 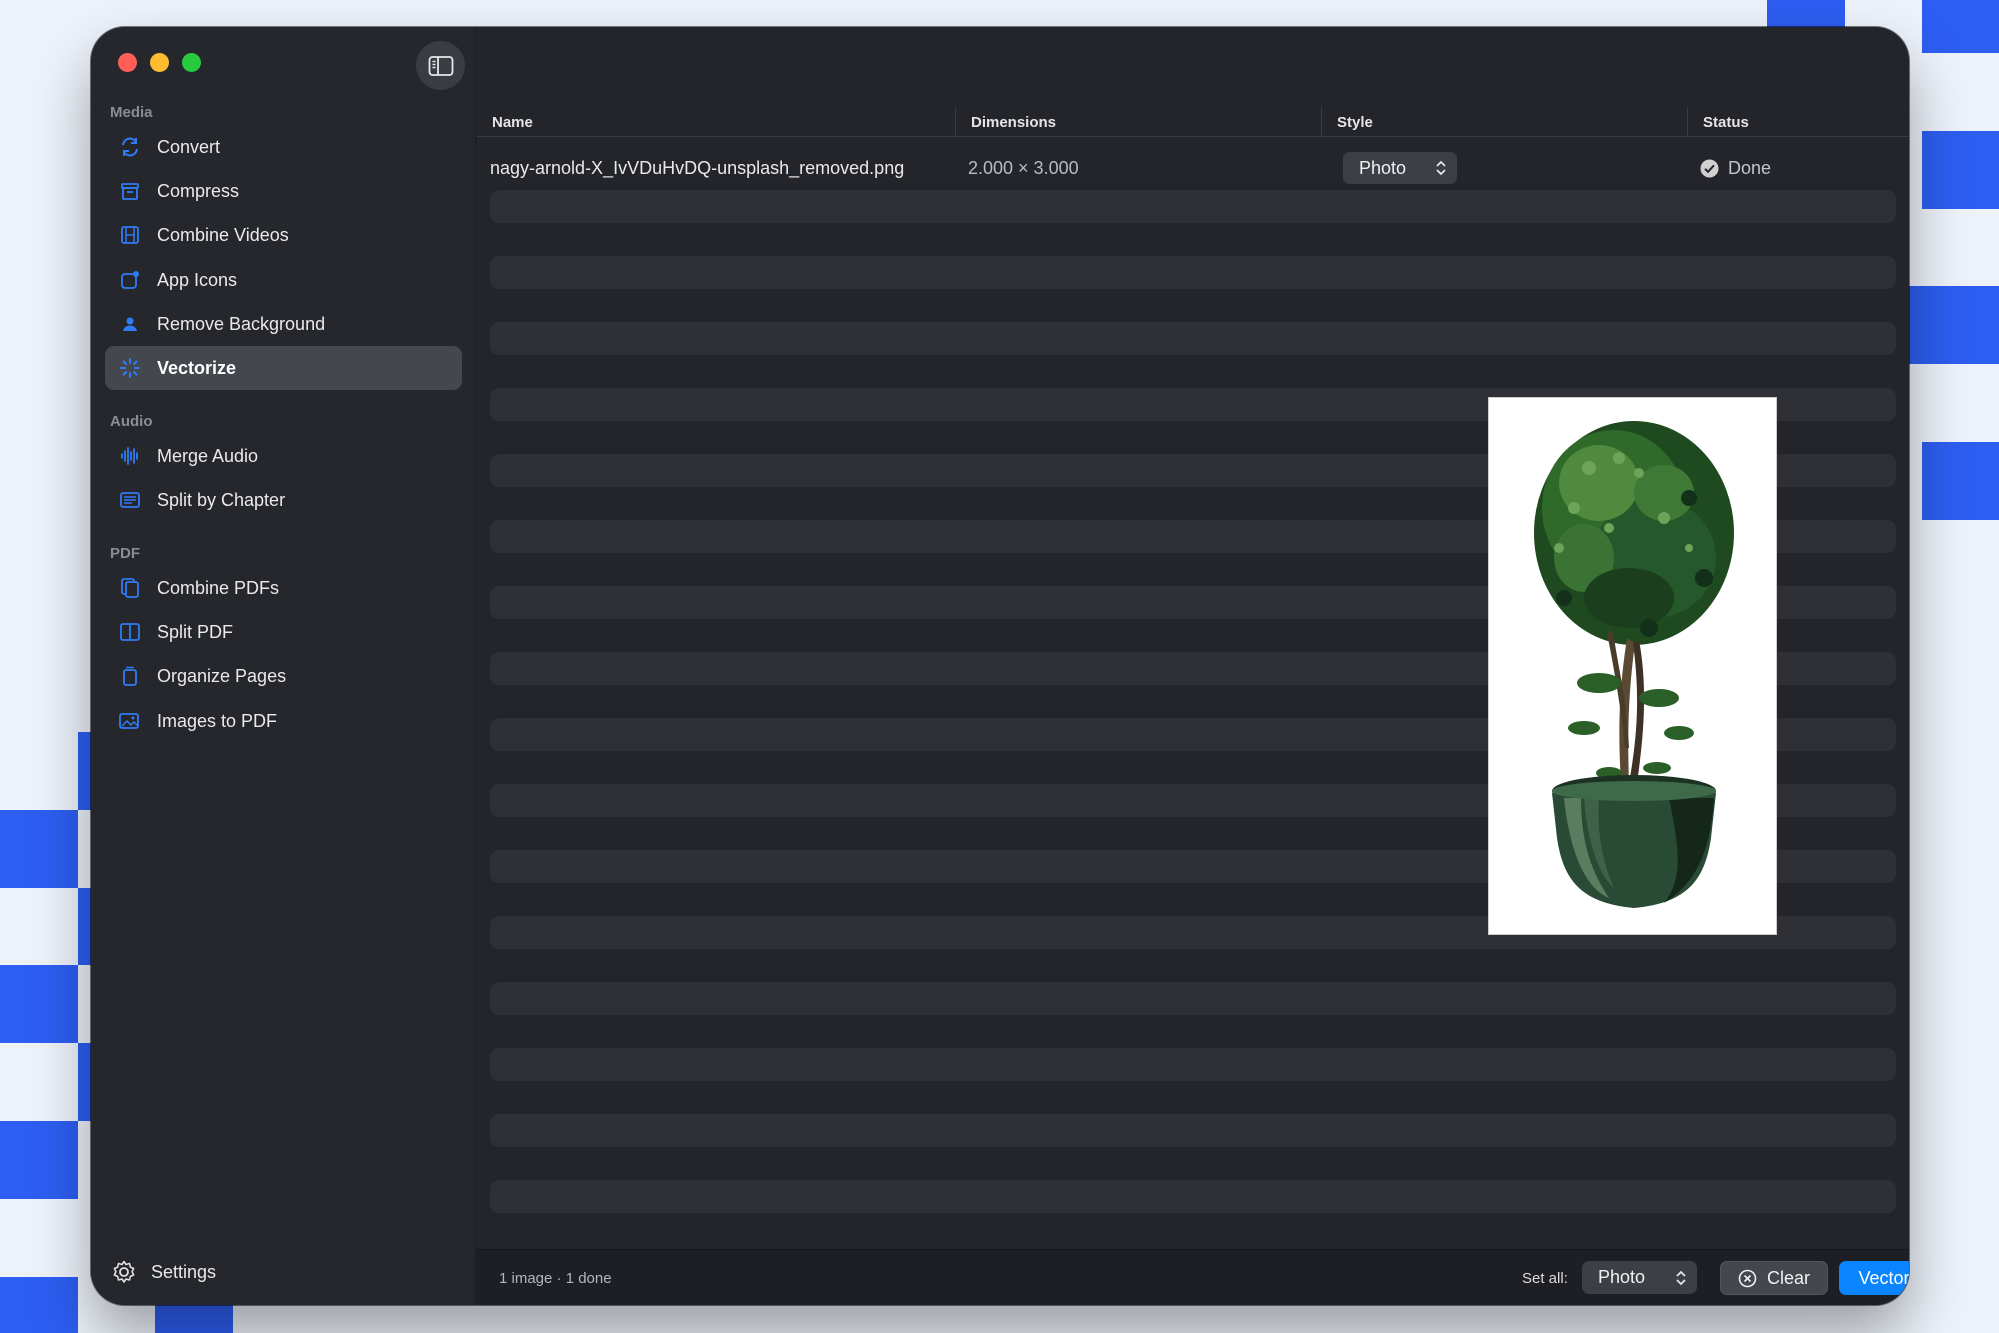 What do you see at coordinates (130, 368) in the screenshot?
I see `sparkle-icon` at bounding box center [130, 368].